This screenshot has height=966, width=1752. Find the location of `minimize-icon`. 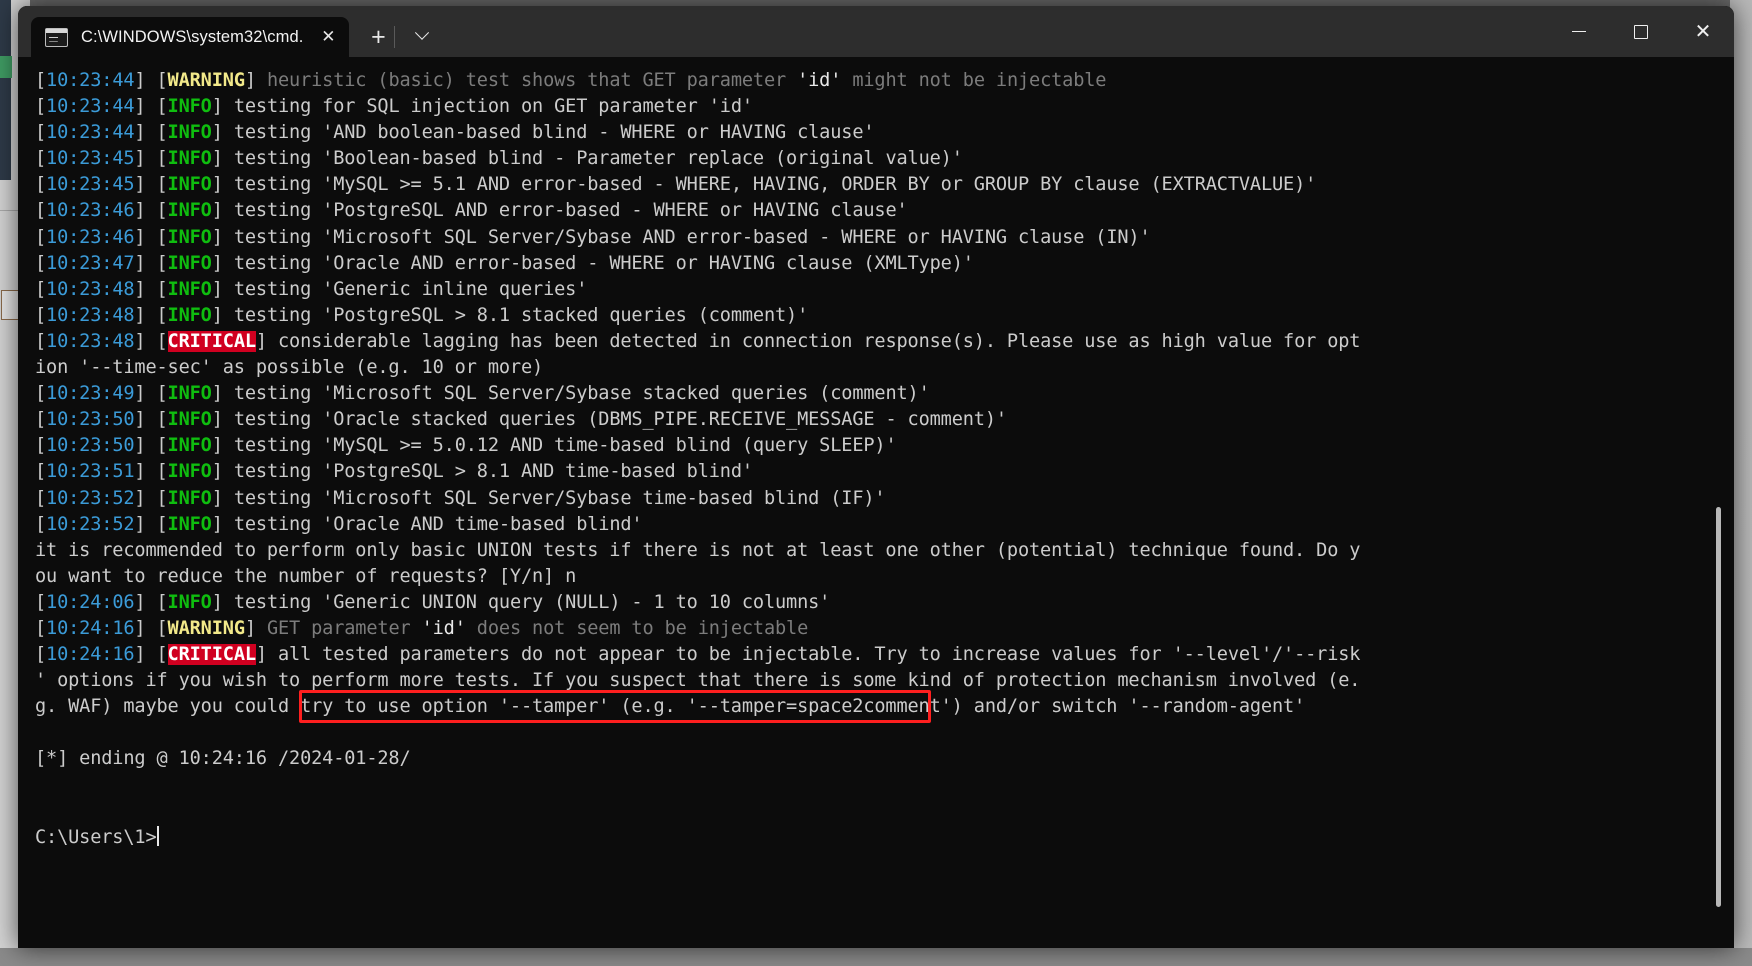

minimize-icon is located at coordinates (1579, 31).